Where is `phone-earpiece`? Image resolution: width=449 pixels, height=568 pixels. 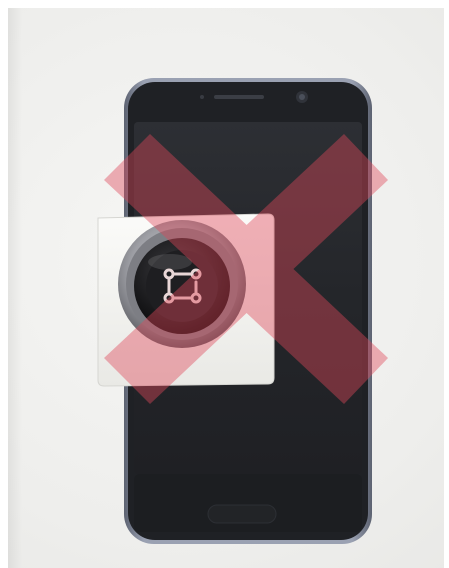 phone-earpiece is located at coordinates (239, 97).